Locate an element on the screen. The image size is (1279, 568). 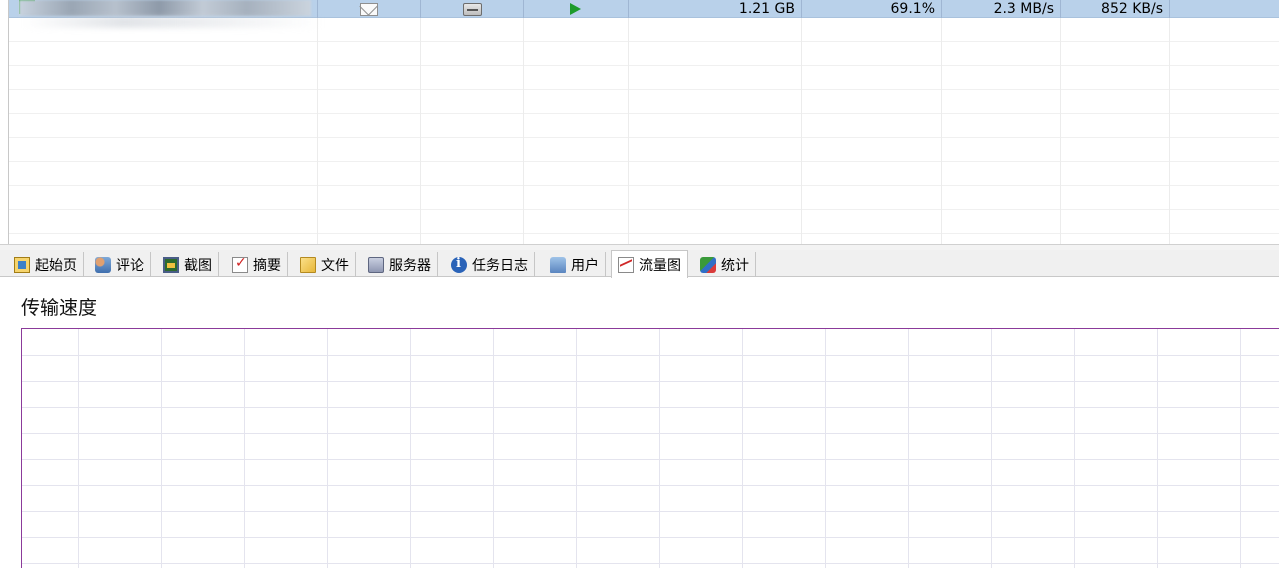
summary-icon is located at coordinates (240, 264).